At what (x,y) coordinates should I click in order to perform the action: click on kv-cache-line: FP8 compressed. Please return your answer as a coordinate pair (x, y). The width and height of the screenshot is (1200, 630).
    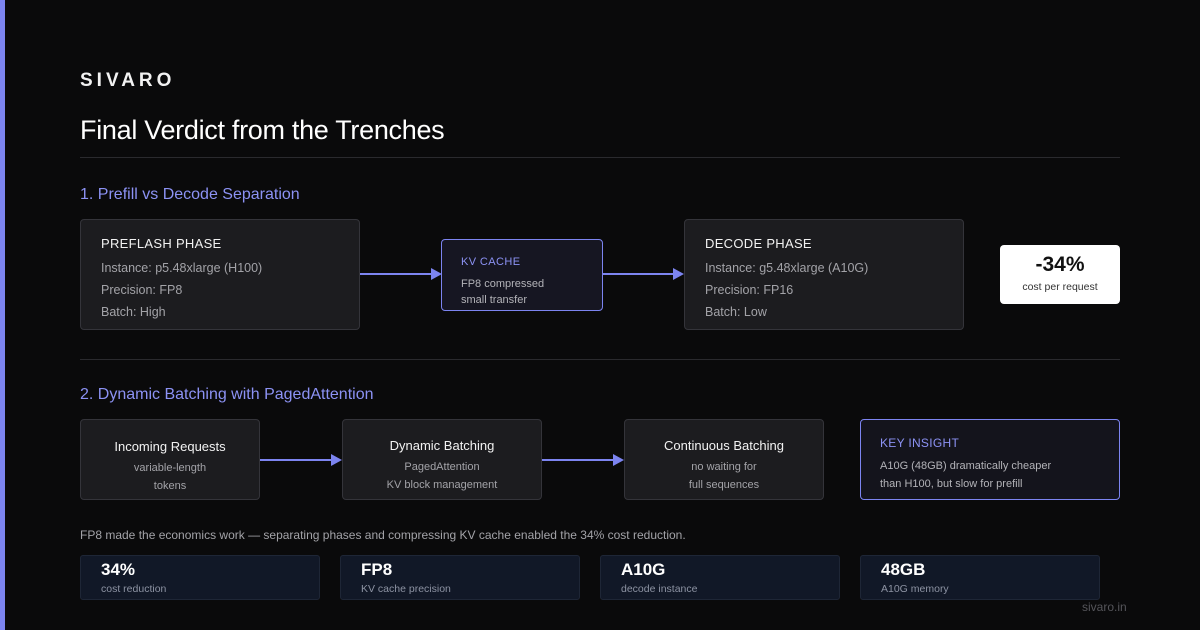
    Looking at the image, I should click on (503, 284).